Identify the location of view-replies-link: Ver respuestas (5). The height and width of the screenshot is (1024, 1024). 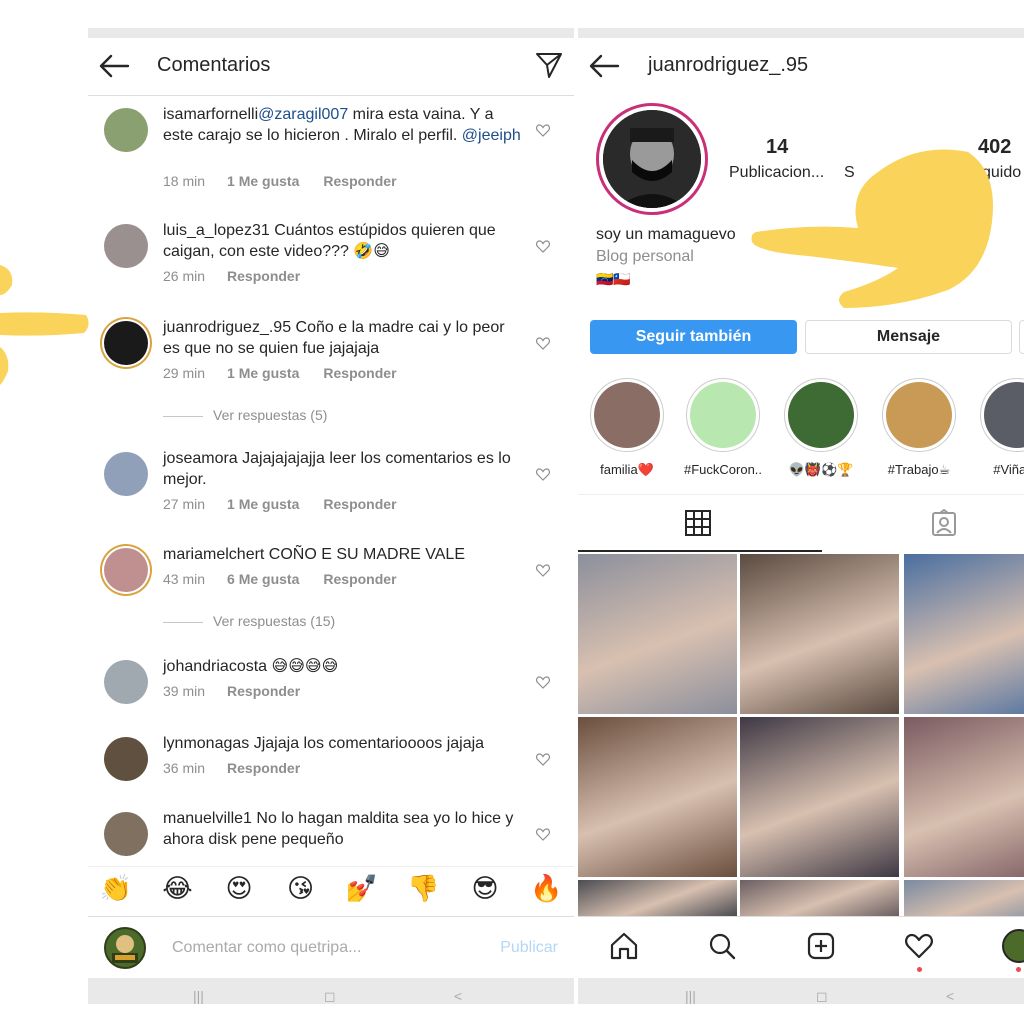
(245, 415).